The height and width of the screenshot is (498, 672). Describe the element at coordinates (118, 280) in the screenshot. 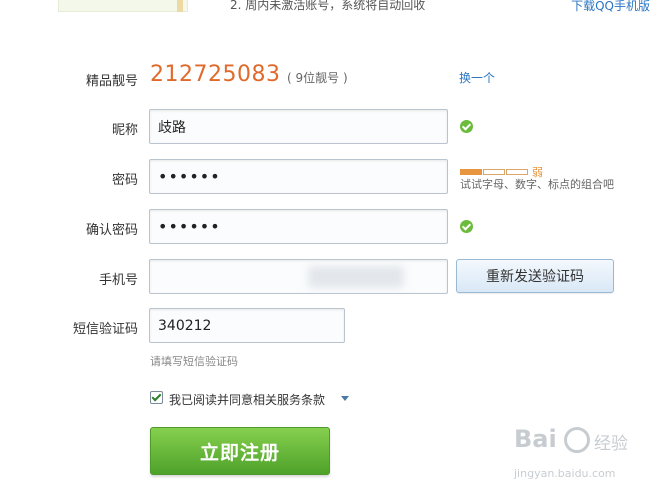

I see `phone-label: 手机号` at that location.